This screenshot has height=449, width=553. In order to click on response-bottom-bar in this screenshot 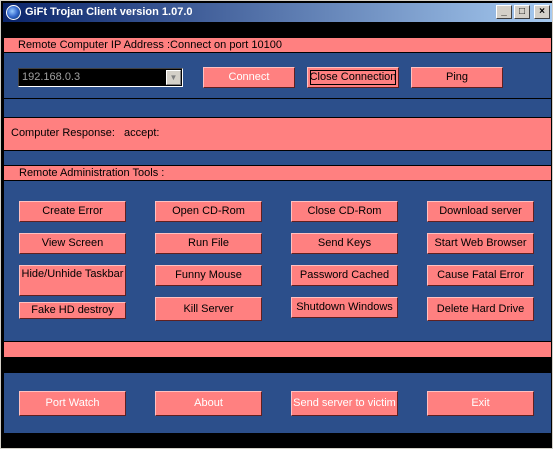, I will do `click(277, 158)`.